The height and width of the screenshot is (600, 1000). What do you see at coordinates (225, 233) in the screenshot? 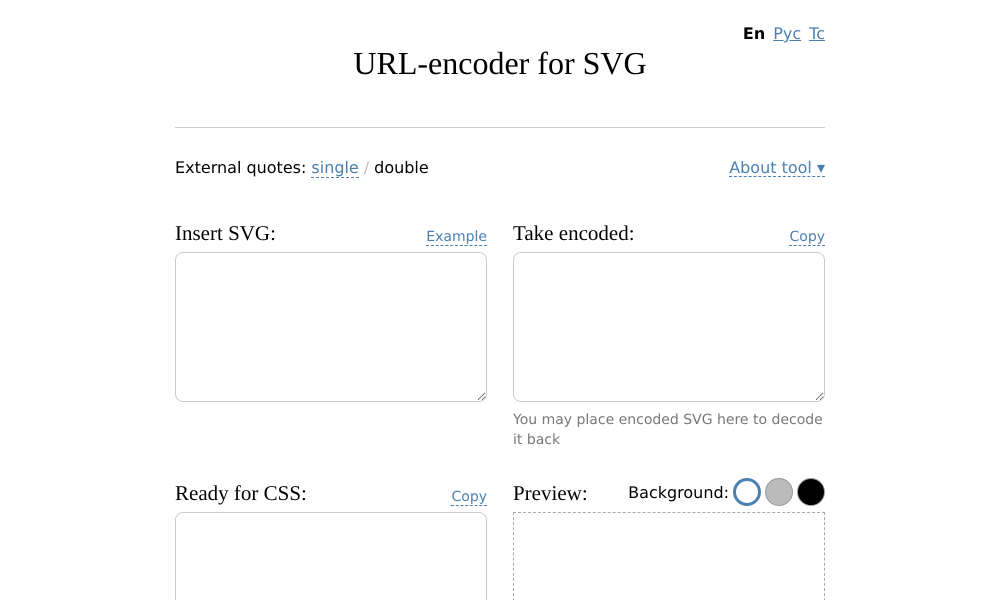
I see `panel-label: Insert SVG:` at bounding box center [225, 233].